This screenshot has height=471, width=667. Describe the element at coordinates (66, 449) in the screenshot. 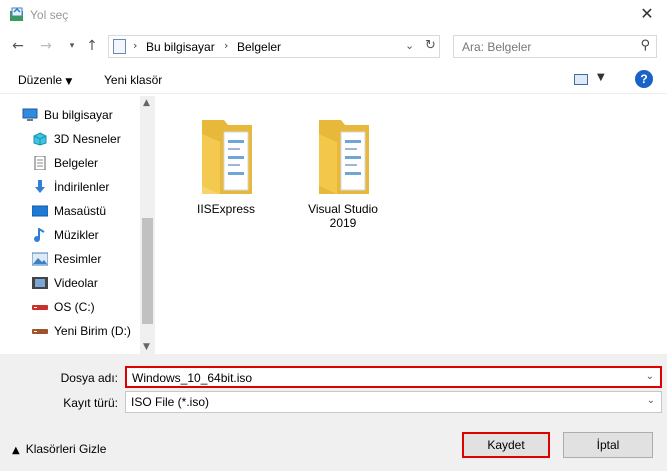

I see `hide-folders-label: Klasörleri Gizle` at that location.